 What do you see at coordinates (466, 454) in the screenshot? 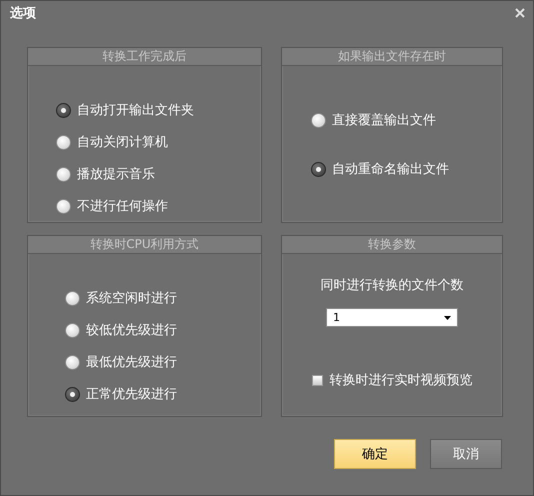
I see `cancel-button: 取消` at bounding box center [466, 454].